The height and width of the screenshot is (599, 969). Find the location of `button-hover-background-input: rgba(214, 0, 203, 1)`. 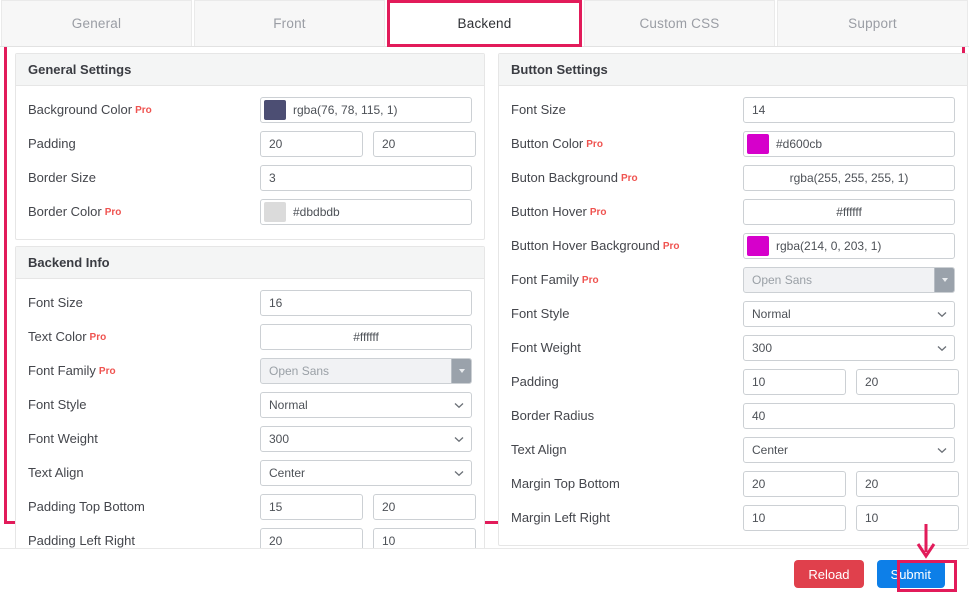

button-hover-background-input: rgba(214, 0, 203, 1) is located at coordinates (849, 245).